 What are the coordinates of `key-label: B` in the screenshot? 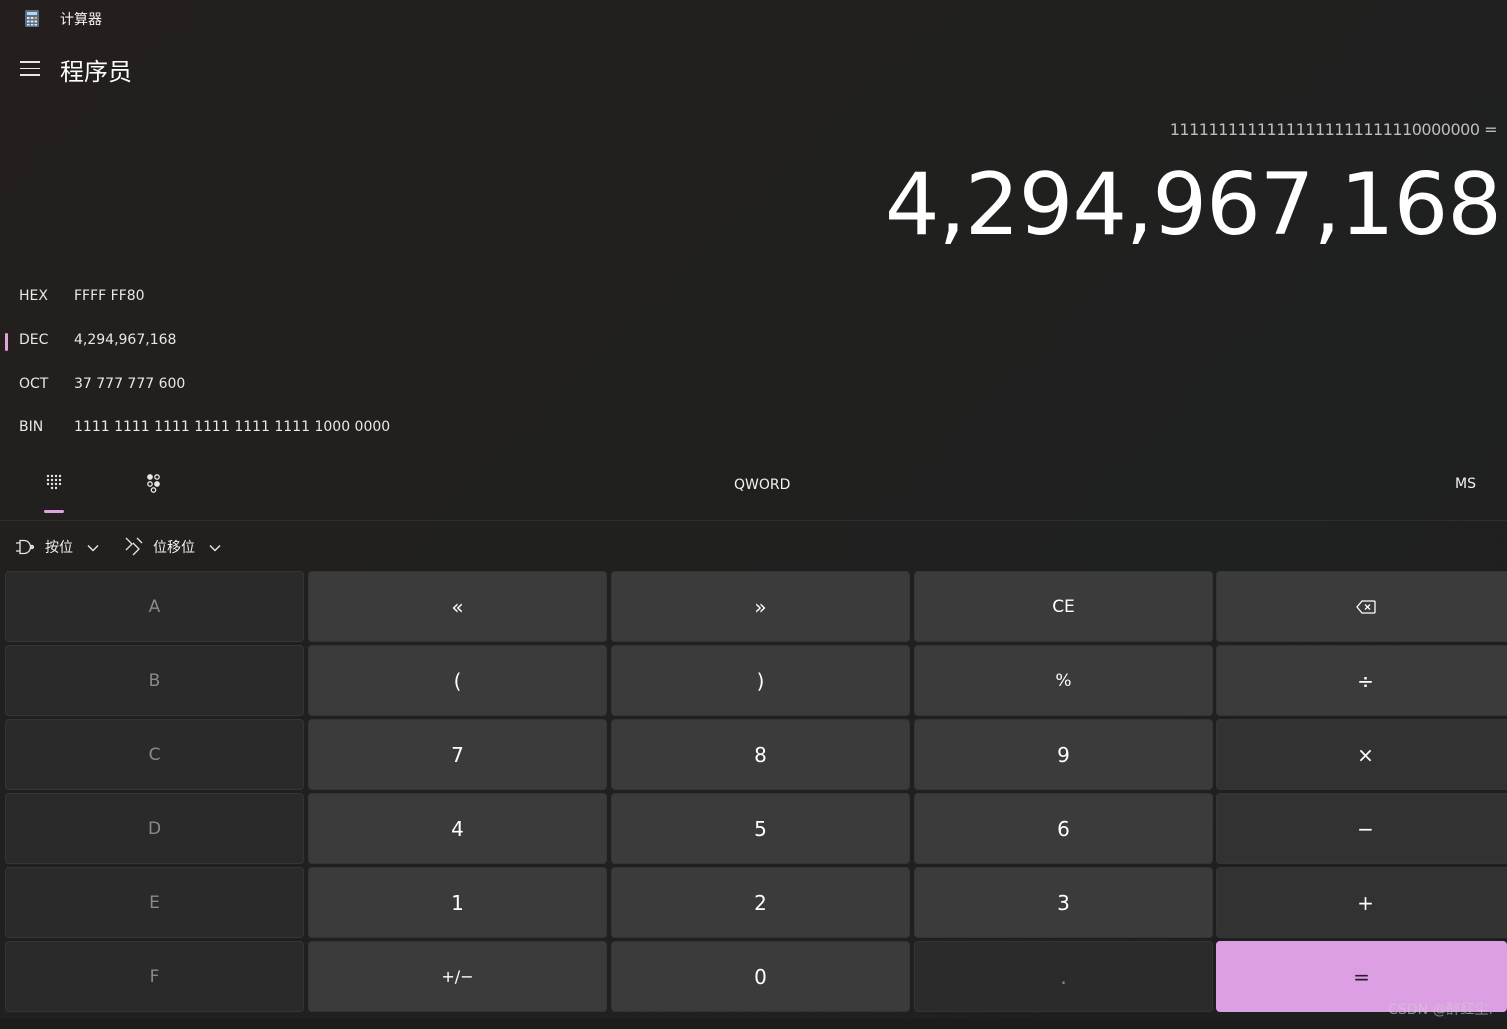 It's located at (154, 680).